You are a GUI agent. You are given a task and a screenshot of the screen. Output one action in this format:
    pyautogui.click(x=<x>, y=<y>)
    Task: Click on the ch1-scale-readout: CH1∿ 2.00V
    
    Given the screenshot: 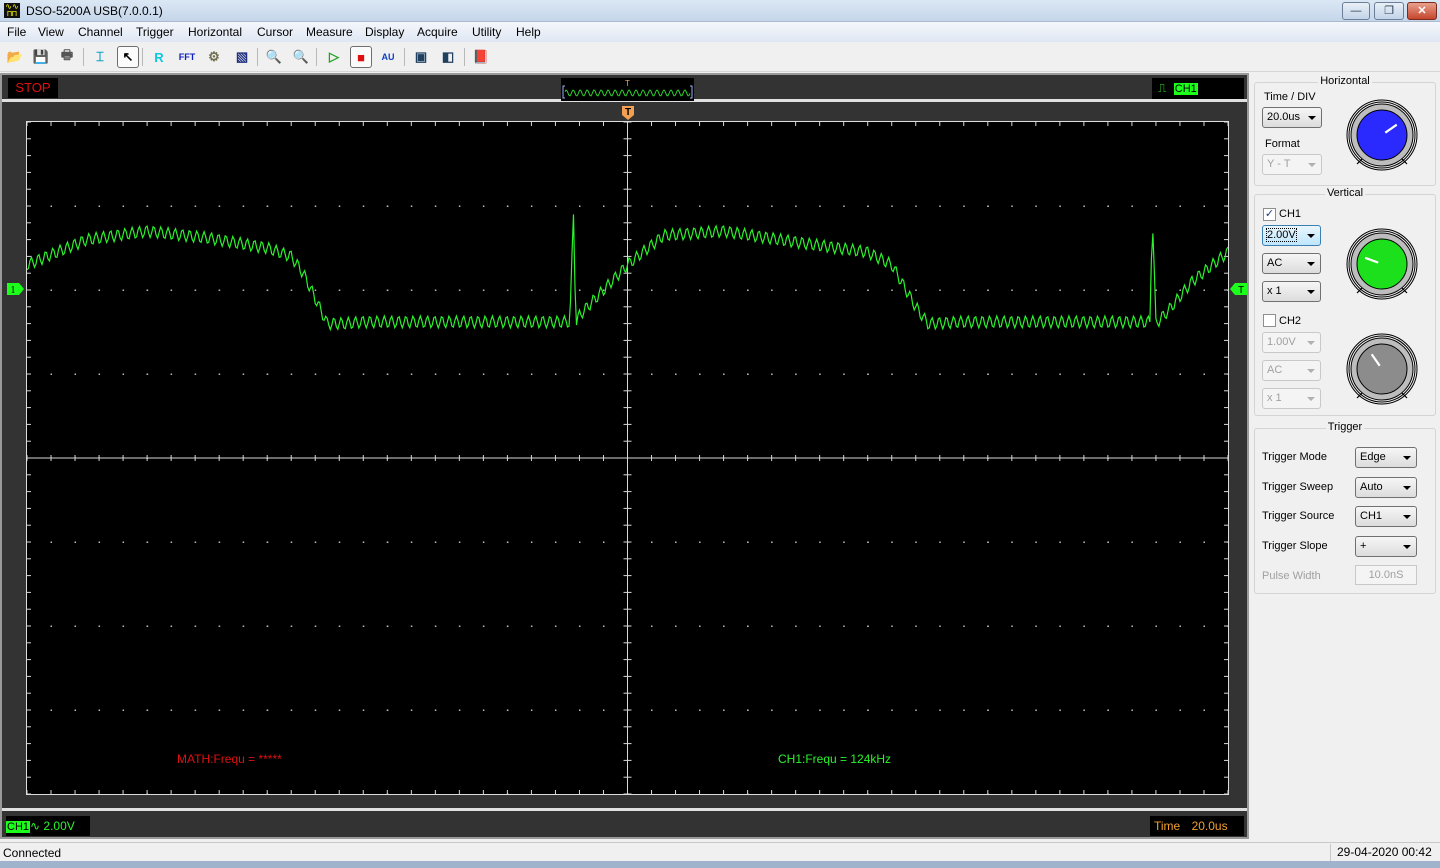 What is the action you would take?
    pyautogui.click(x=48, y=826)
    